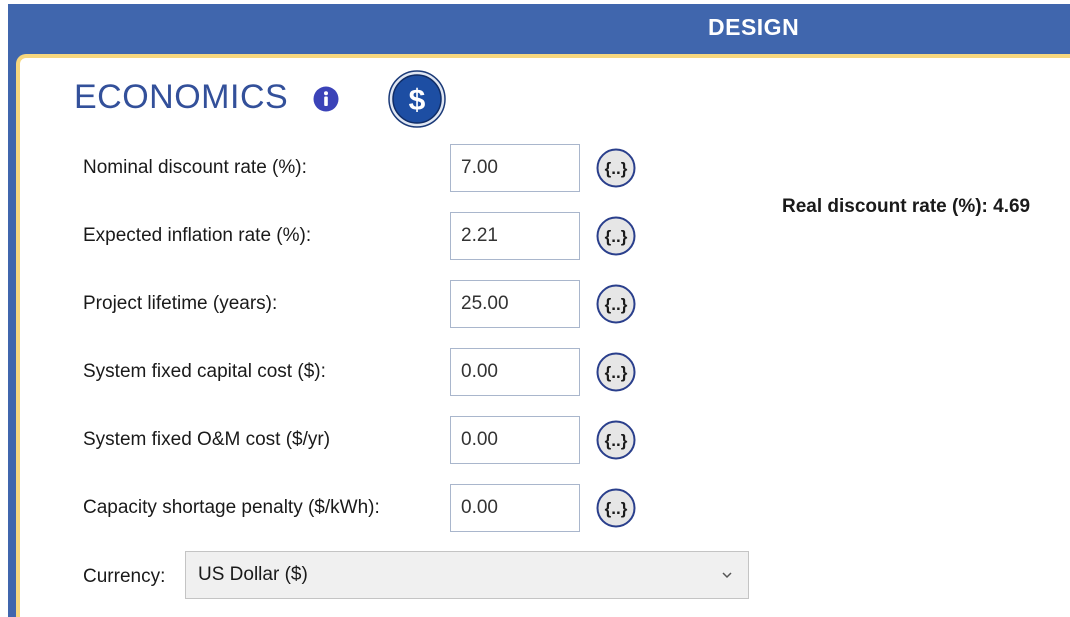 This screenshot has height=617, width=1070. What do you see at coordinates (380, 441) in the screenshot?
I see `field-row: System fixed O&M cost ($/yr) {..}` at bounding box center [380, 441].